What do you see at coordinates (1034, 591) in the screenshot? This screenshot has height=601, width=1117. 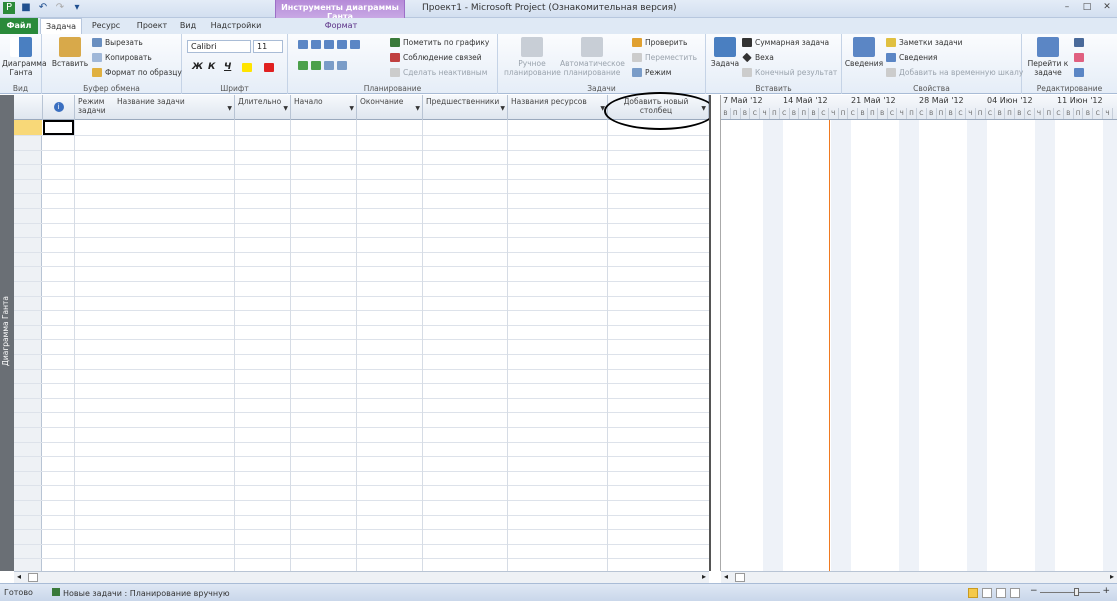 I see `zoom-out-icon: −` at bounding box center [1034, 591].